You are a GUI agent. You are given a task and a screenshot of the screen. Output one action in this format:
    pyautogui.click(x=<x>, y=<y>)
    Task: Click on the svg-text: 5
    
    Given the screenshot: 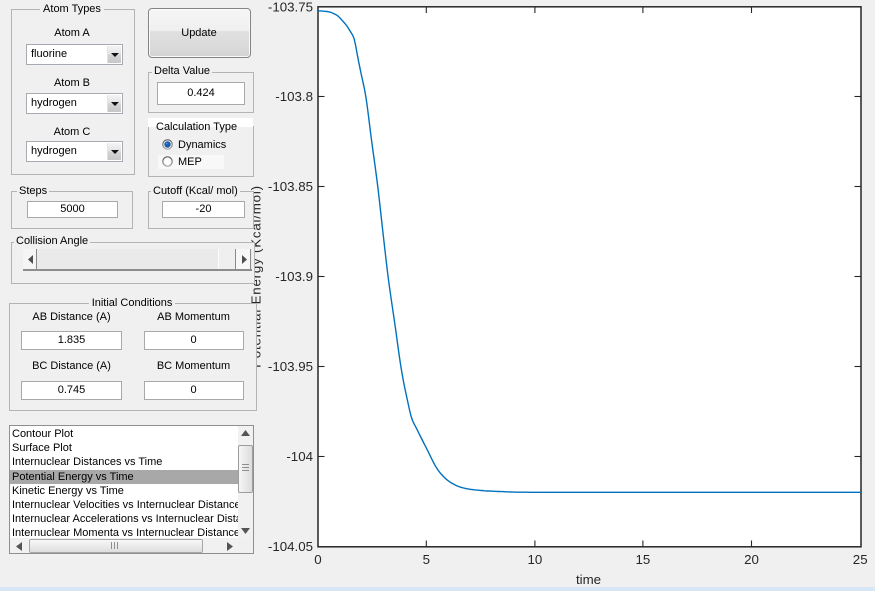 What is the action you would take?
    pyautogui.click(x=426, y=559)
    